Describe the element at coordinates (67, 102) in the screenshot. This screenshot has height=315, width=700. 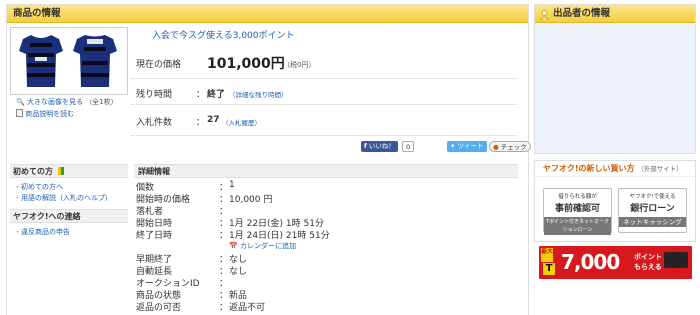
I see `large-image-link: 🔍 大きな画像を見る （全1枚）` at that location.